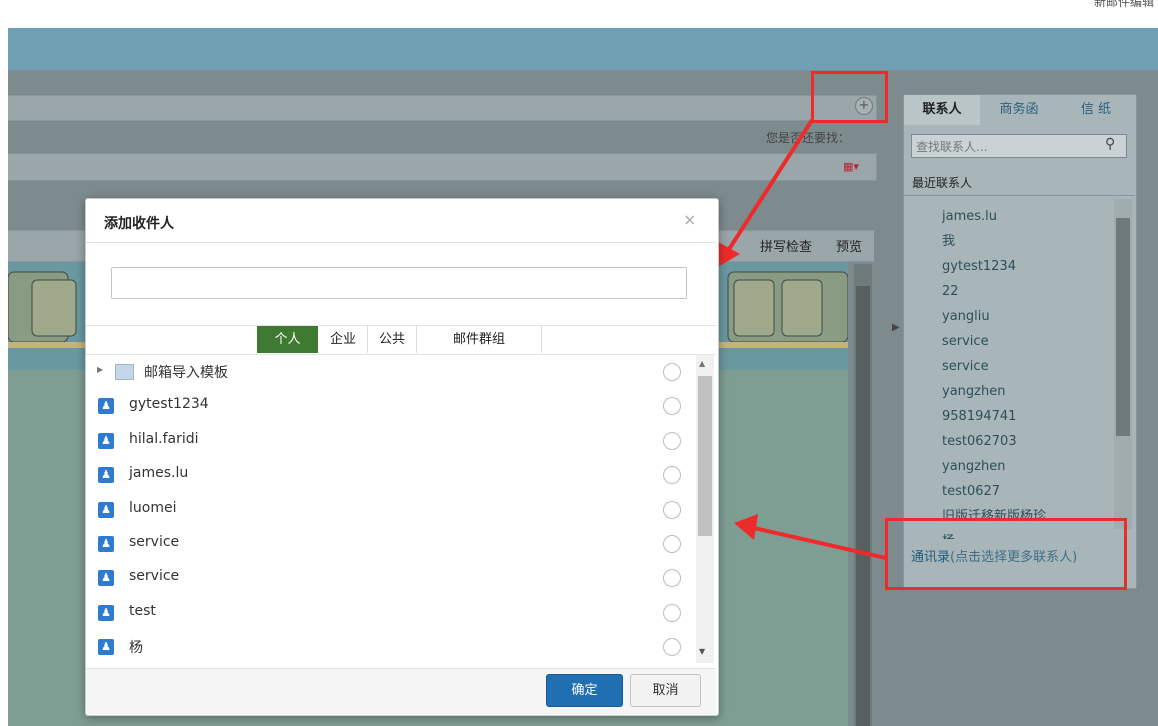 The image size is (1158, 726). Describe the element at coordinates (702, 363) in the screenshot. I see `scroll-up-icon: ▲` at that location.